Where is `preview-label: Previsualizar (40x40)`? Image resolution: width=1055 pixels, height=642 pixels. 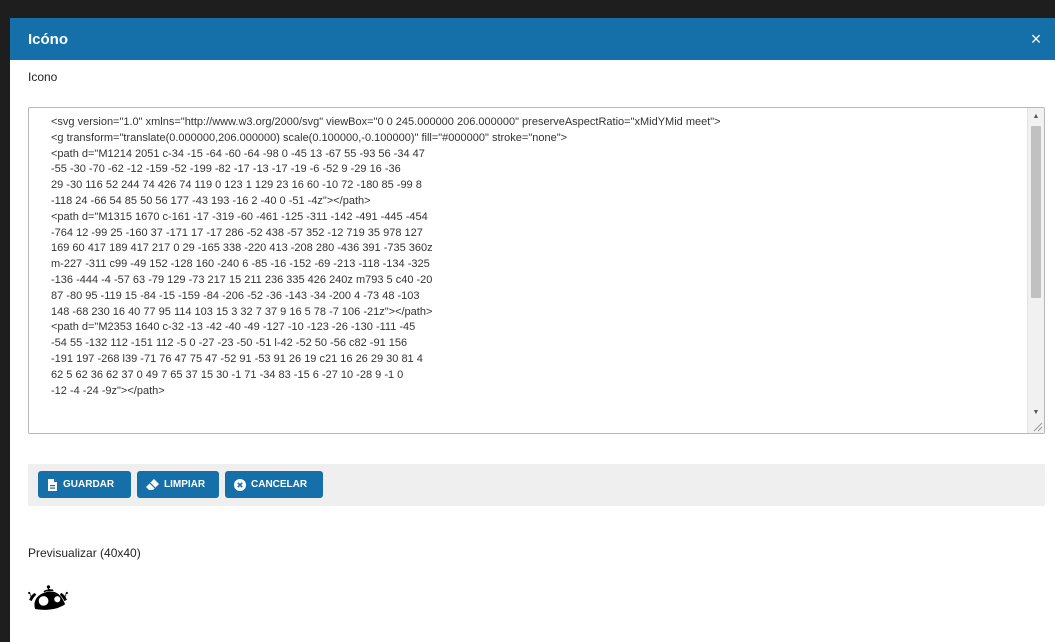
preview-label: Previsualizar (40x40) is located at coordinates (84, 553).